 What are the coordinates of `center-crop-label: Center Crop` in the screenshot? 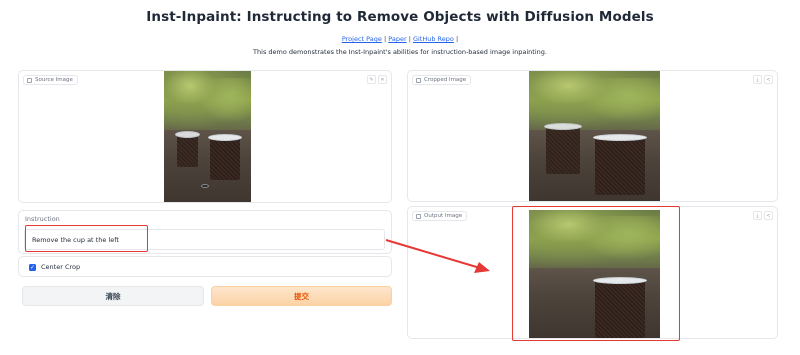 It's located at (61, 267).